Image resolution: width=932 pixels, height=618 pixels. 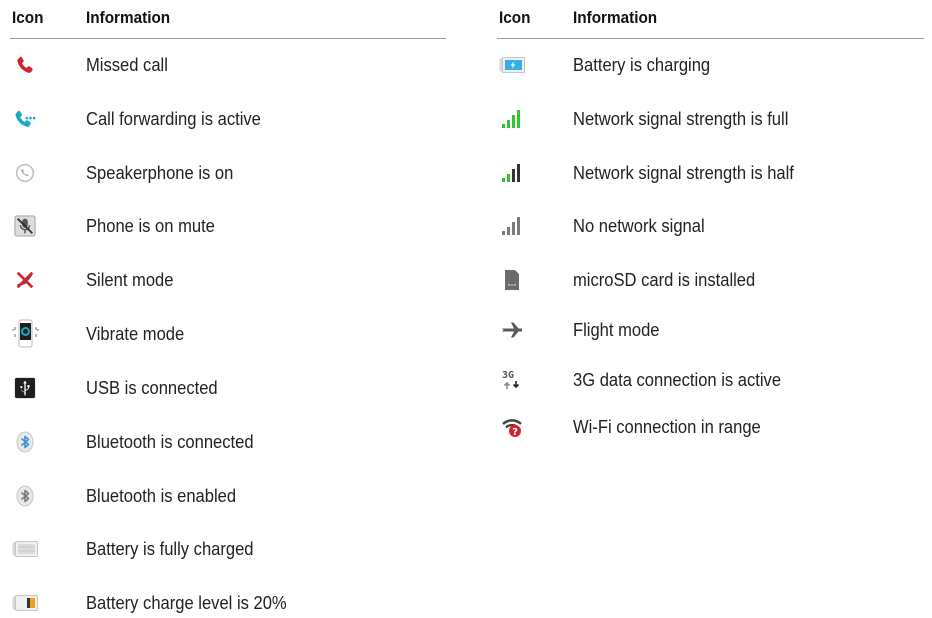 What do you see at coordinates (170, 442) in the screenshot?
I see `row-text: Bluetooth is connected` at bounding box center [170, 442].